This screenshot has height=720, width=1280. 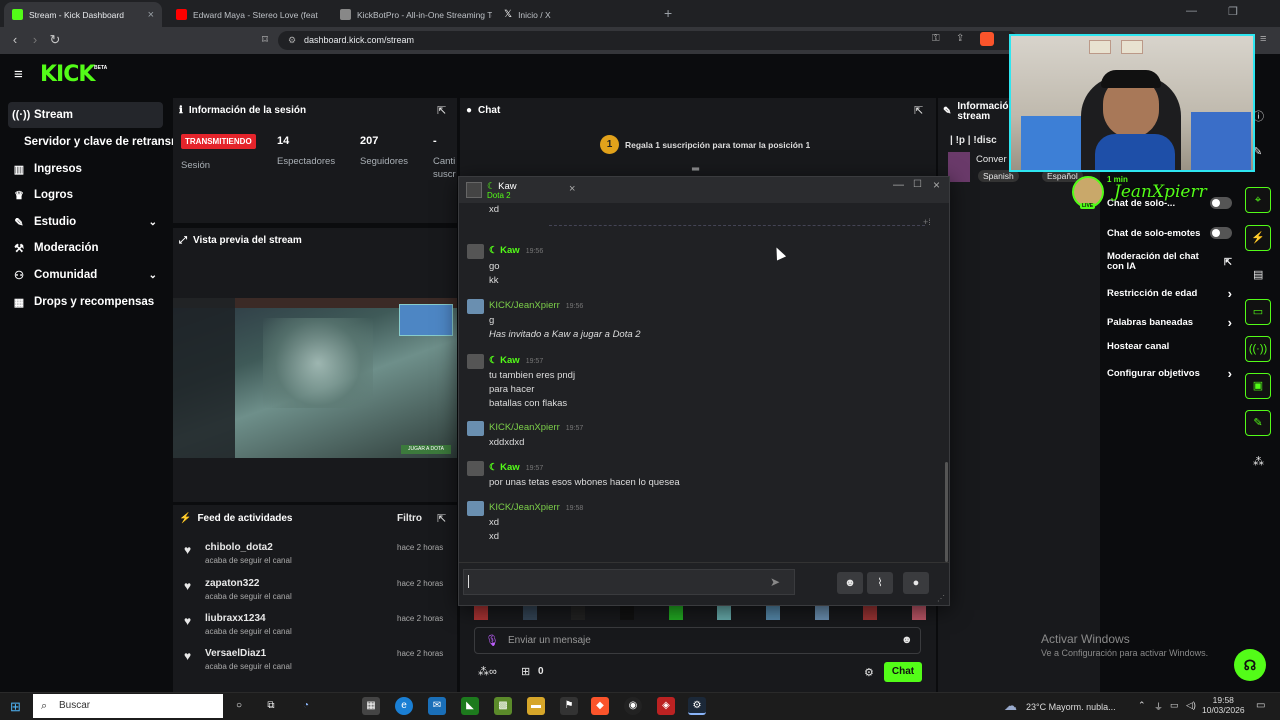 I want to click on microphone-icon: 🎙, so click(x=492, y=640).